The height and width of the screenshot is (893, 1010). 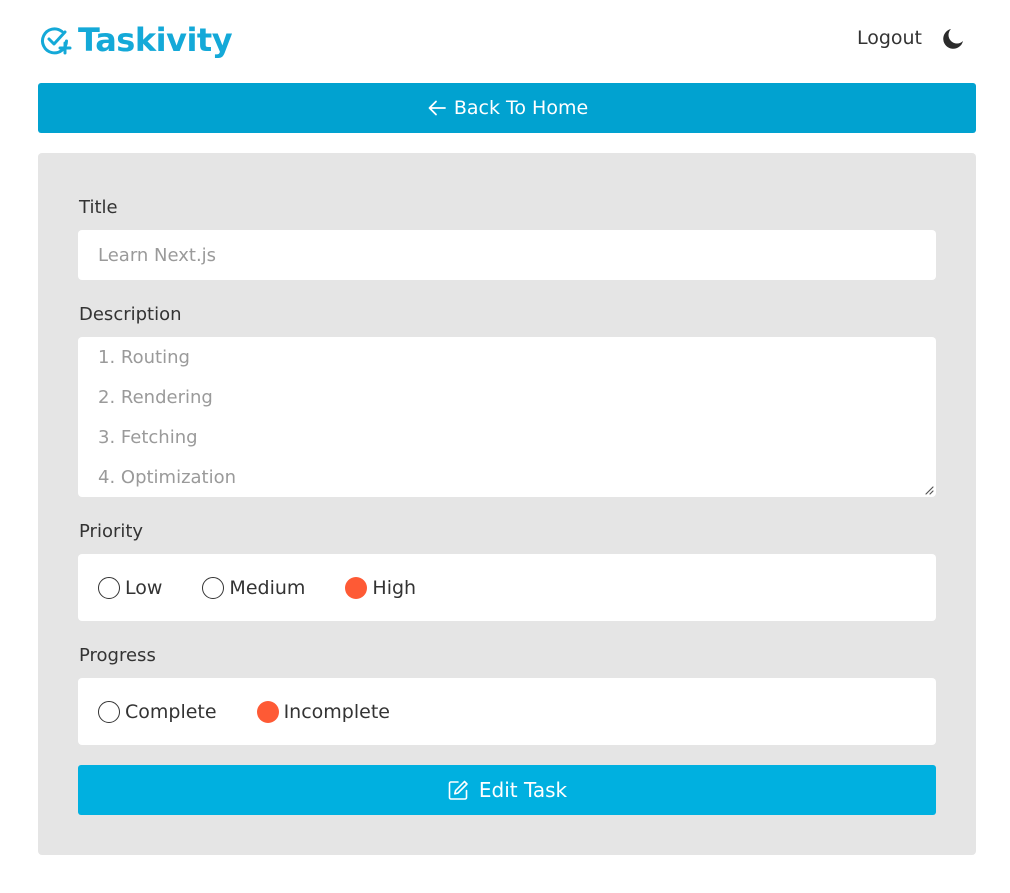 What do you see at coordinates (117, 655) in the screenshot?
I see `progress-label: Progress` at bounding box center [117, 655].